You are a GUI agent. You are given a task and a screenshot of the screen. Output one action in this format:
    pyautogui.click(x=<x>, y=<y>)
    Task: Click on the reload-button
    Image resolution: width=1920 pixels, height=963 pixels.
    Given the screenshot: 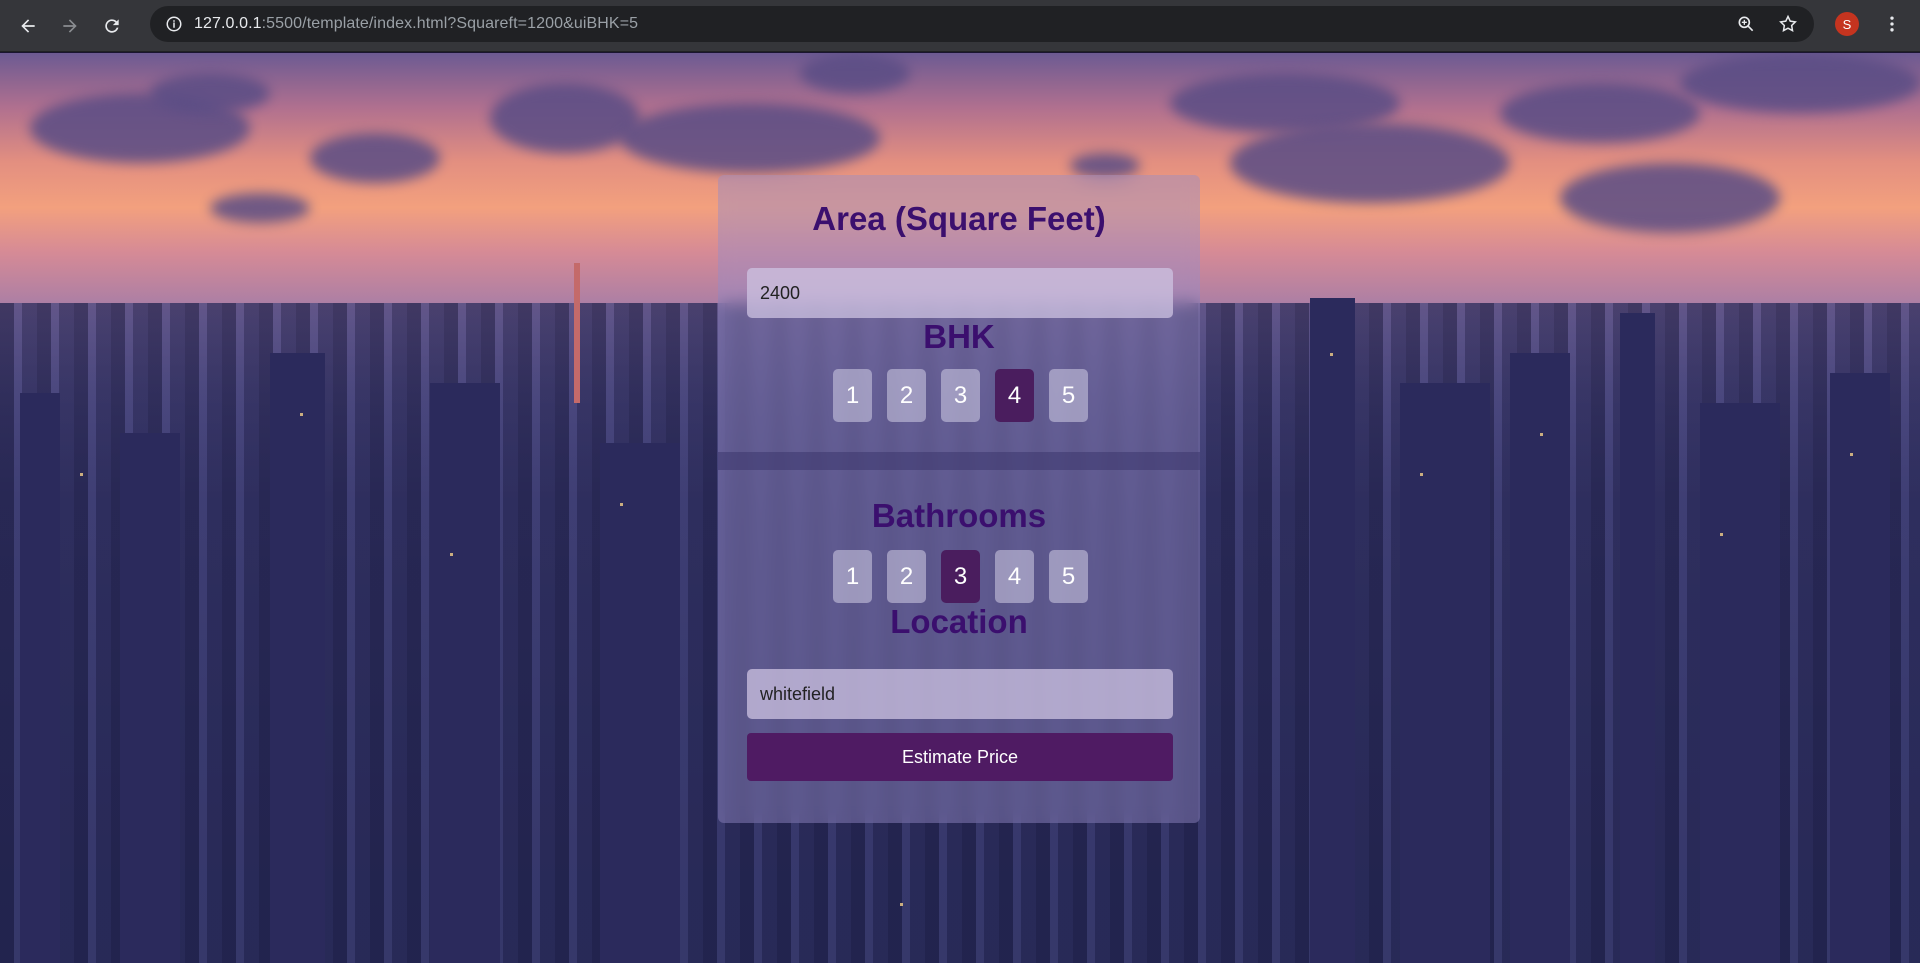 What is the action you would take?
    pyautogui.click(x=112, y=26)
    